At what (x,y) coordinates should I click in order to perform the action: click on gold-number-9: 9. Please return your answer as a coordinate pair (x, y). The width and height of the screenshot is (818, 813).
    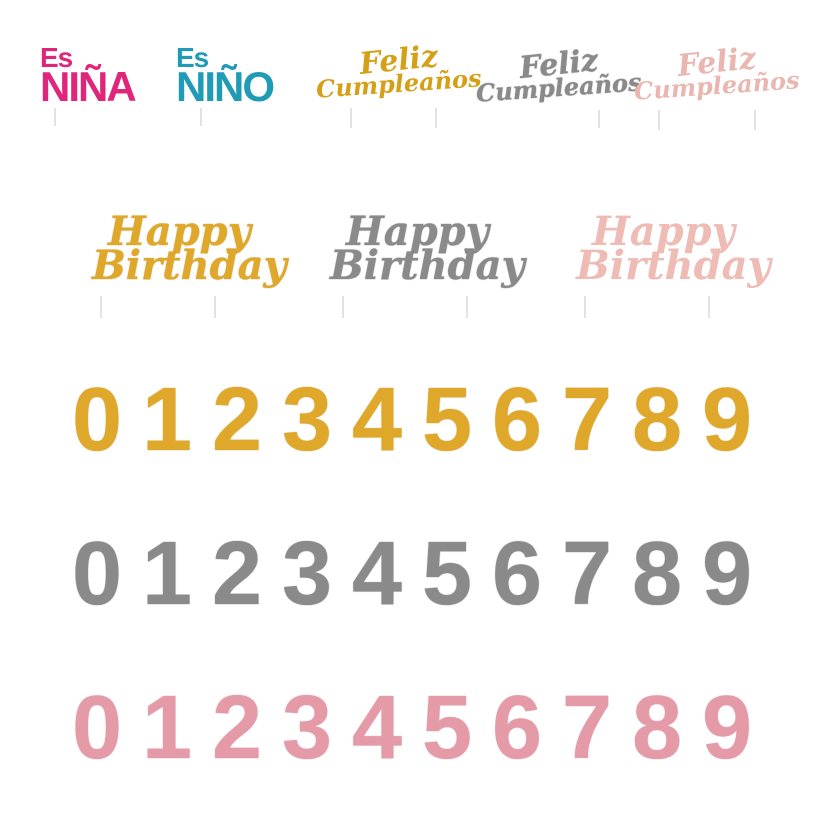
    Looking at the image, I should click on (727, 420).